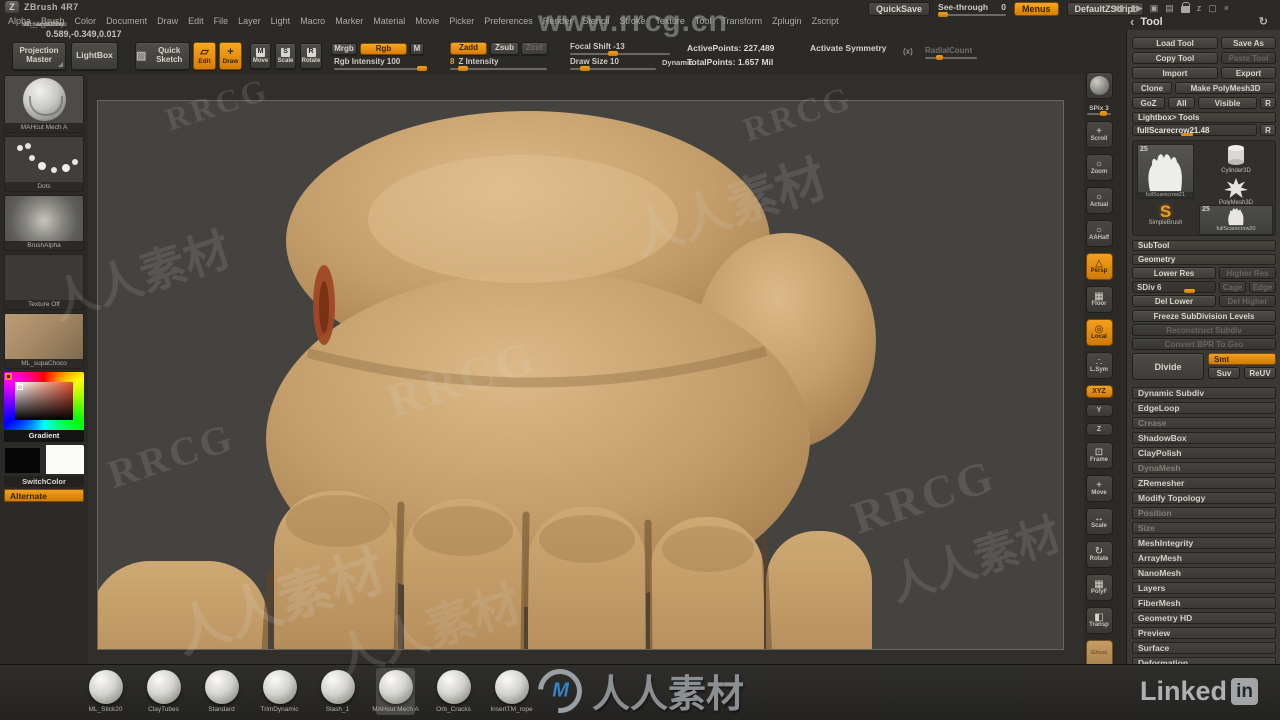  Describe the element at coordinates (337, 691) in the screenshot. I see `brush-item: Slash_1` at that location.